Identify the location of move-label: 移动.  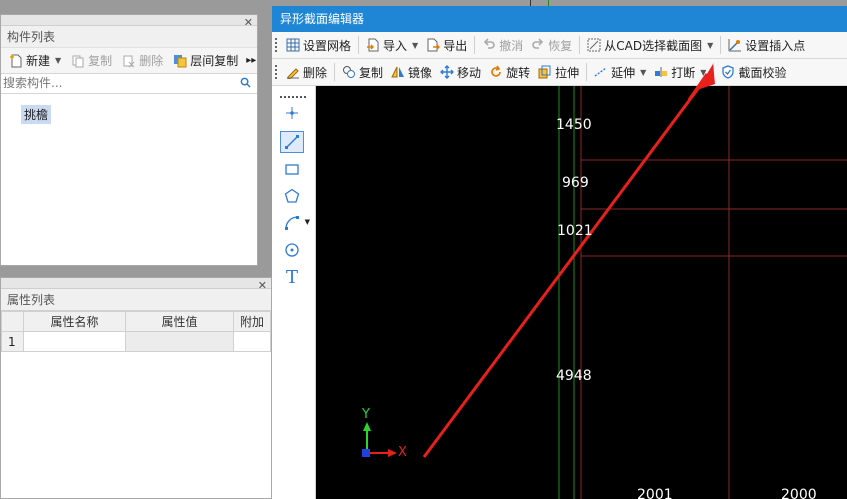
(469, 72).